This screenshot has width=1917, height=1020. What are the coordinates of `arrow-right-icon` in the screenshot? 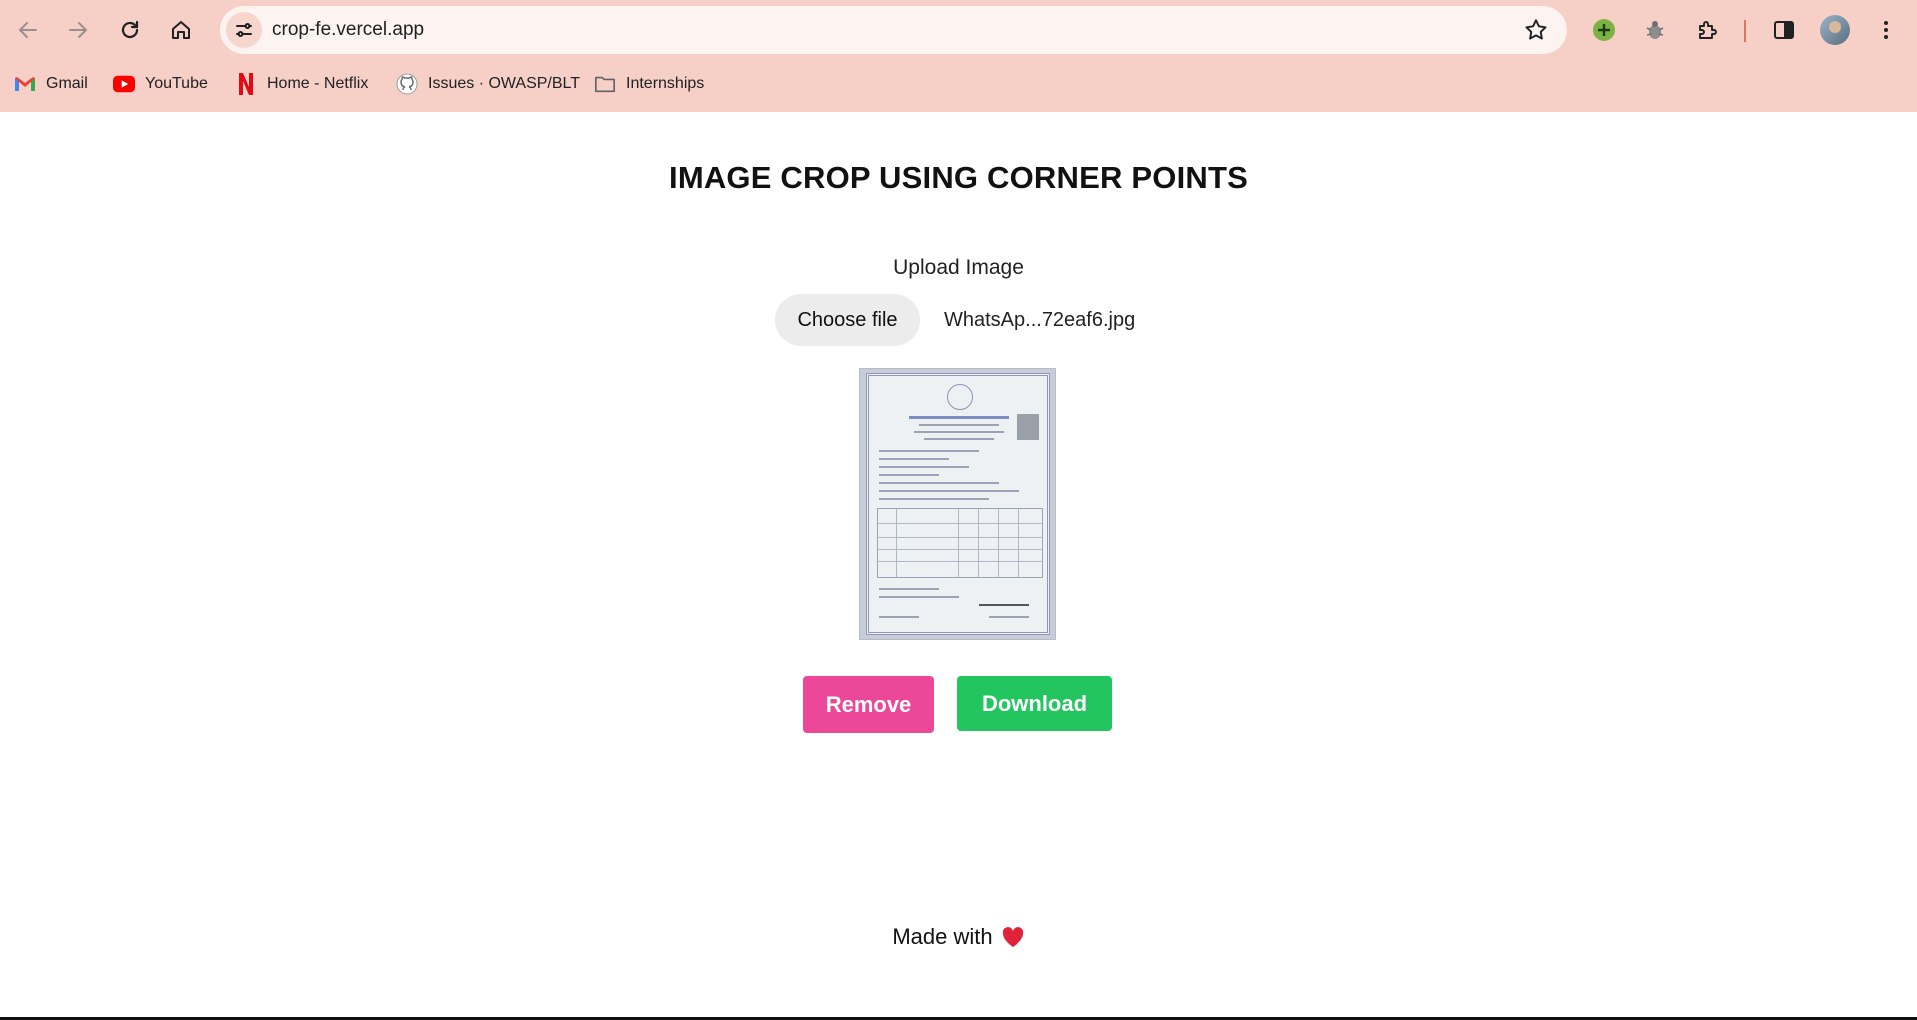 It's located at (78, 30).